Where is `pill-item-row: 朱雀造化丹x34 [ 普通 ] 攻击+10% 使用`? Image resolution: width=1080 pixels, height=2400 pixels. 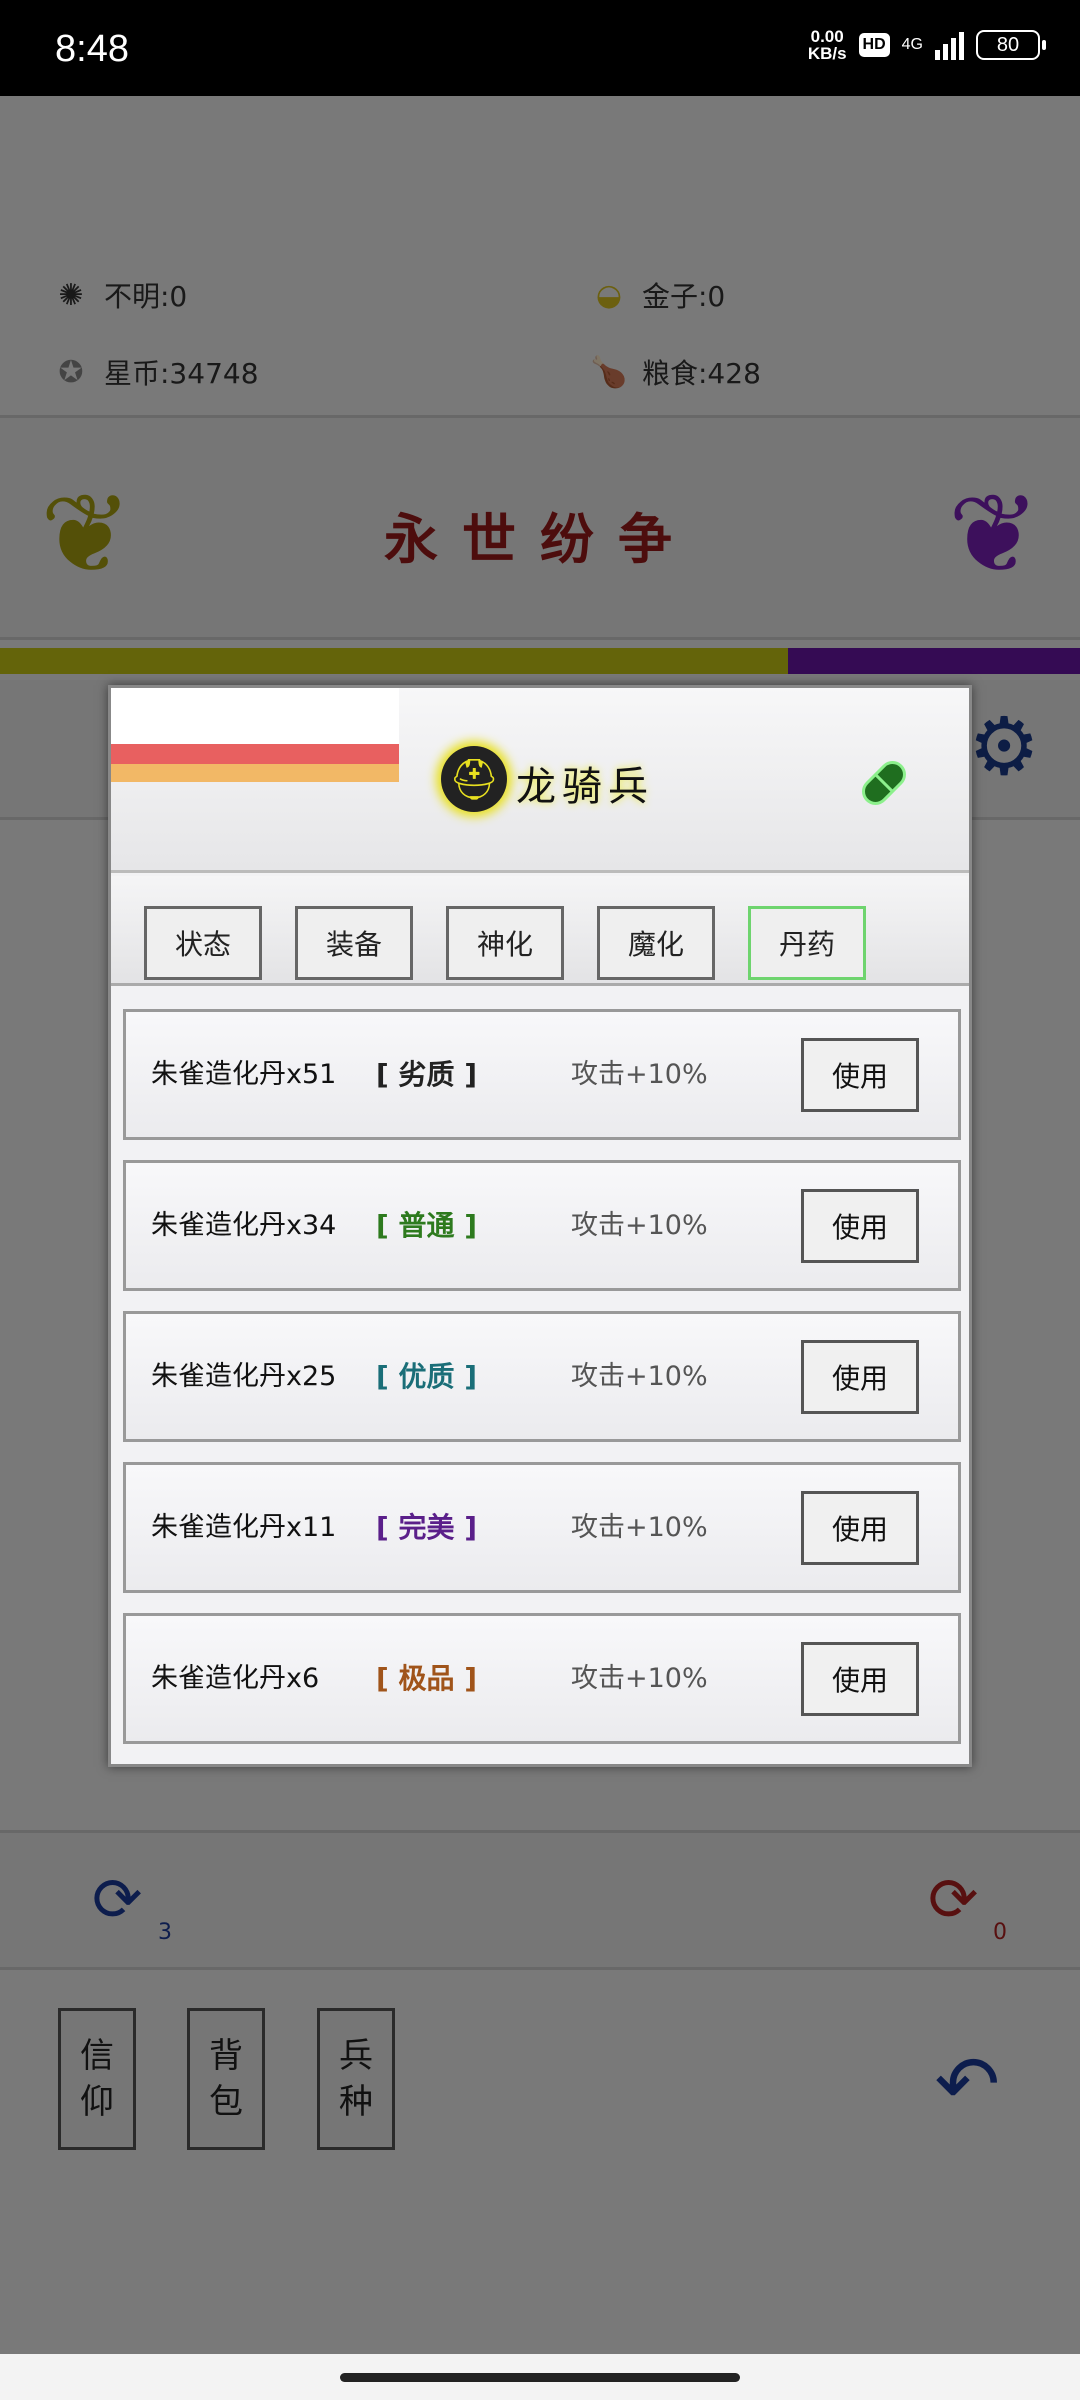
pill-item-row: 朱雀造化丹x34 [ 普通 ] 攻击+10% 使用 is located at coordinates (542, 1225).